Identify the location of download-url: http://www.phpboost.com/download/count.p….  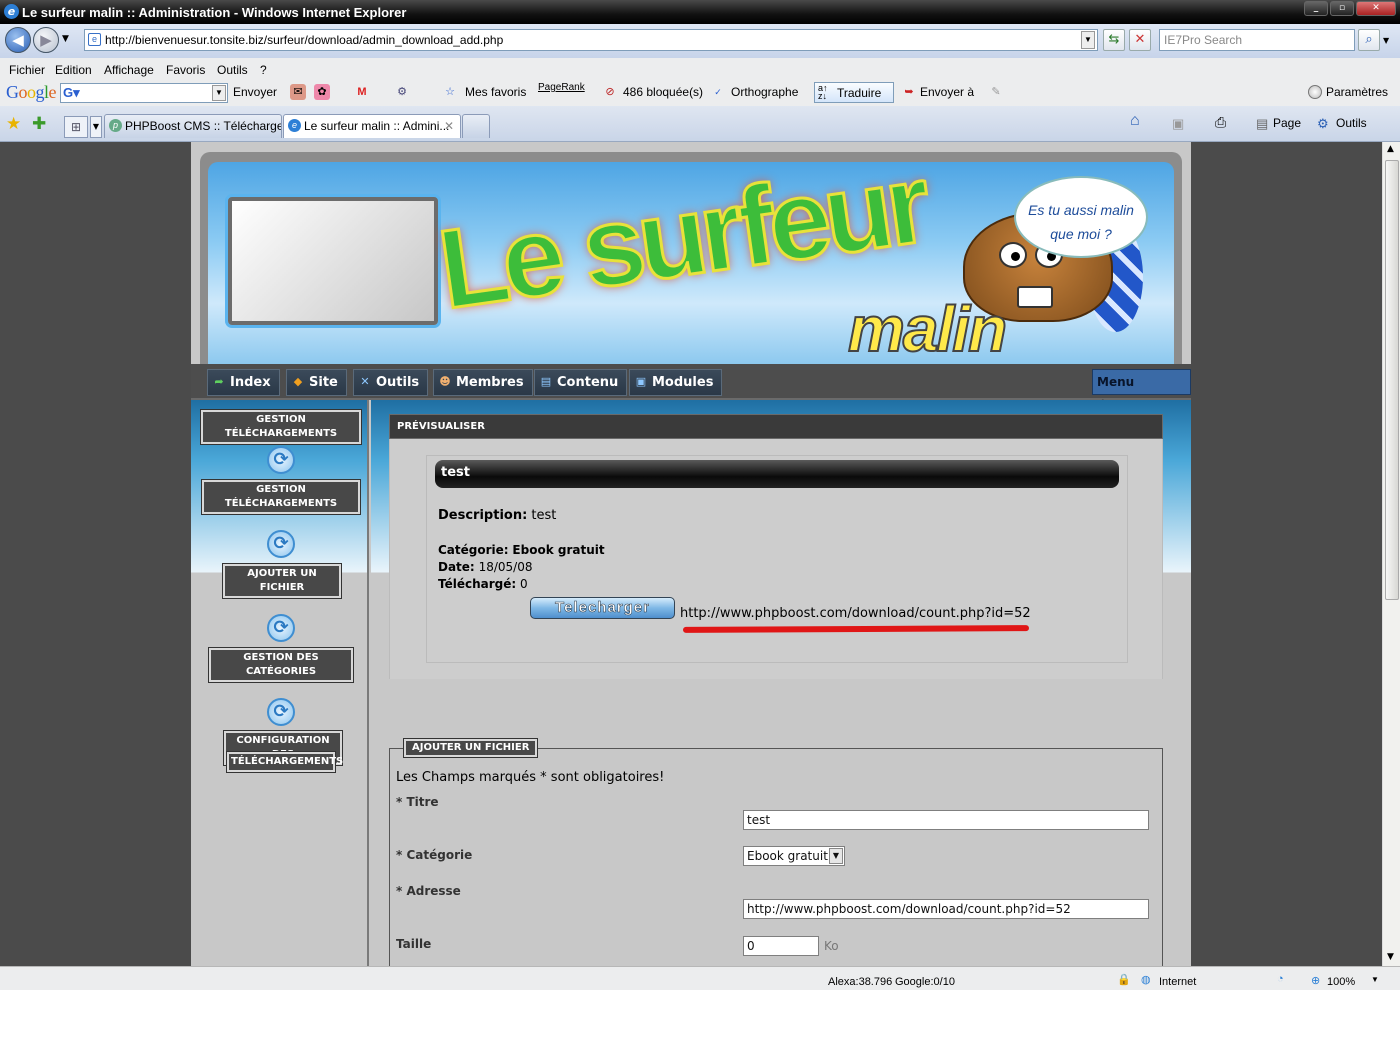
(855, 613).